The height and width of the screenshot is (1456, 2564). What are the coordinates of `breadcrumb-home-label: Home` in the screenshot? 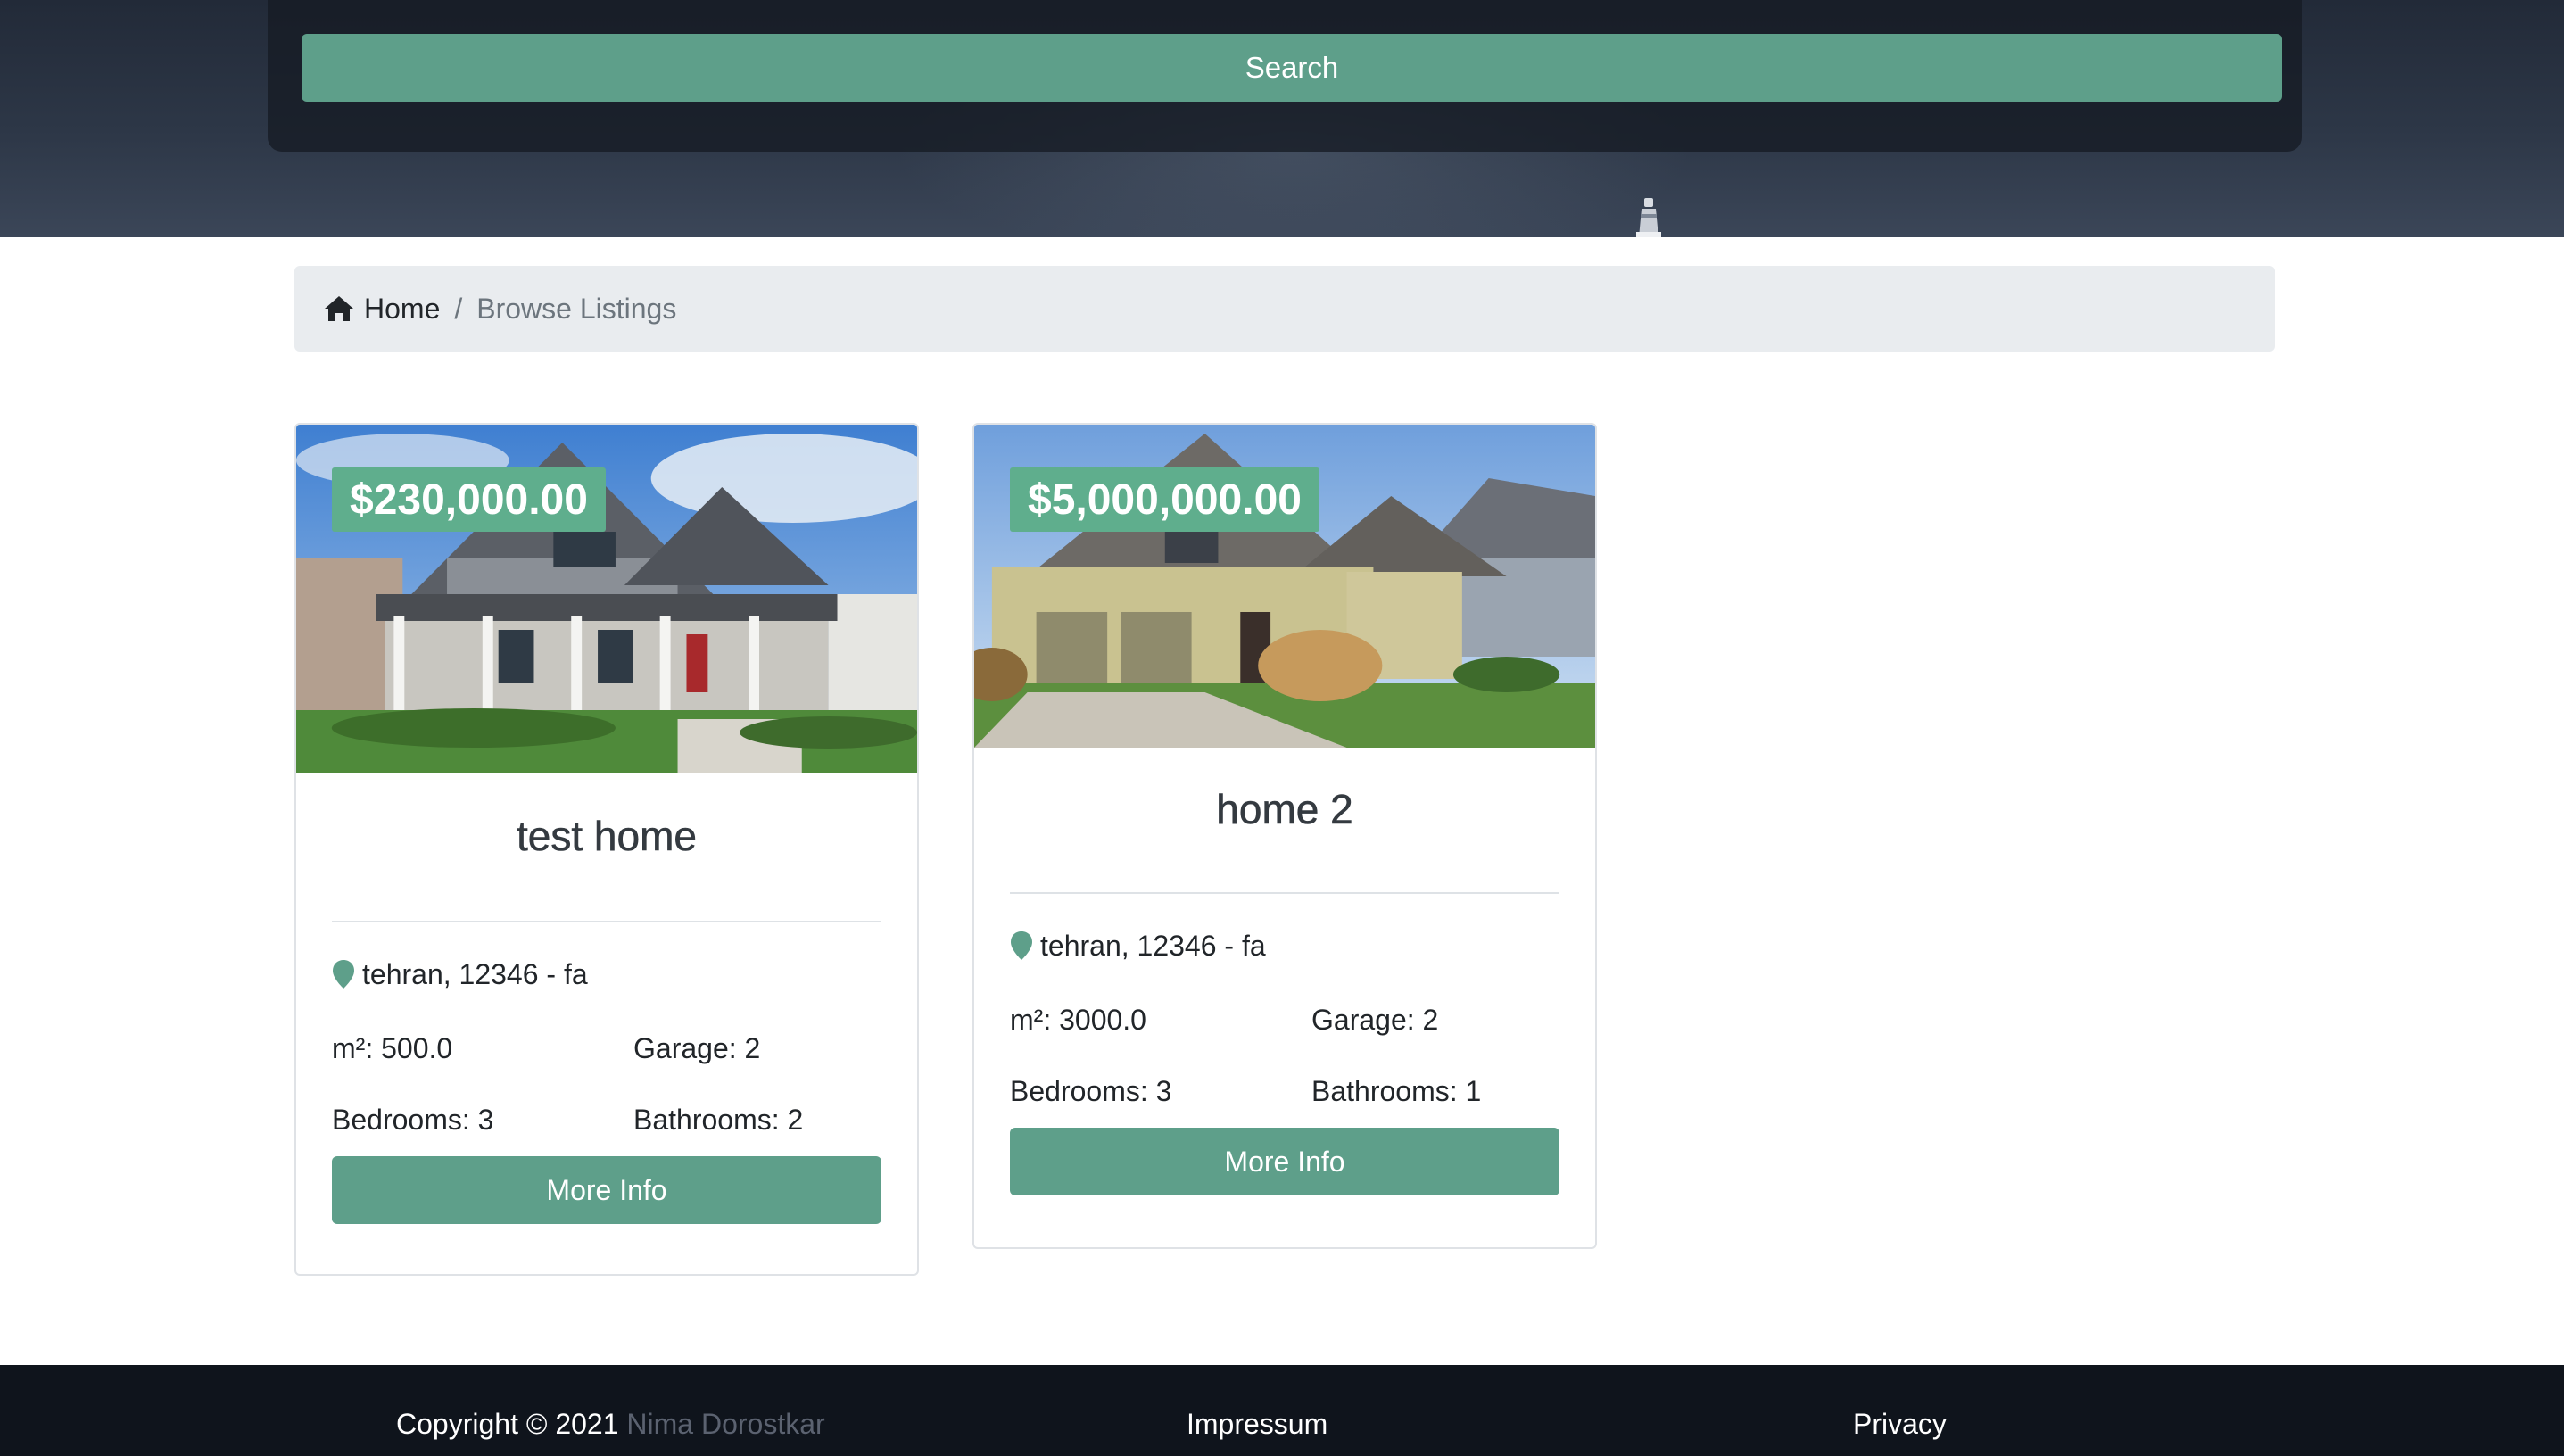 It's located at (402, 309).